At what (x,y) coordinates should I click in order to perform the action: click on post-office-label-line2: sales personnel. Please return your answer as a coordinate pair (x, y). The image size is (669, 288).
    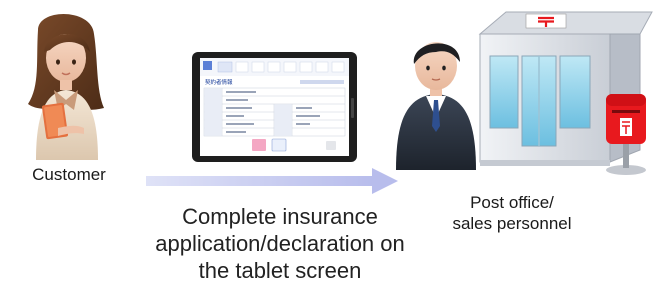
    Looking at the image, I should click on (512, 223).